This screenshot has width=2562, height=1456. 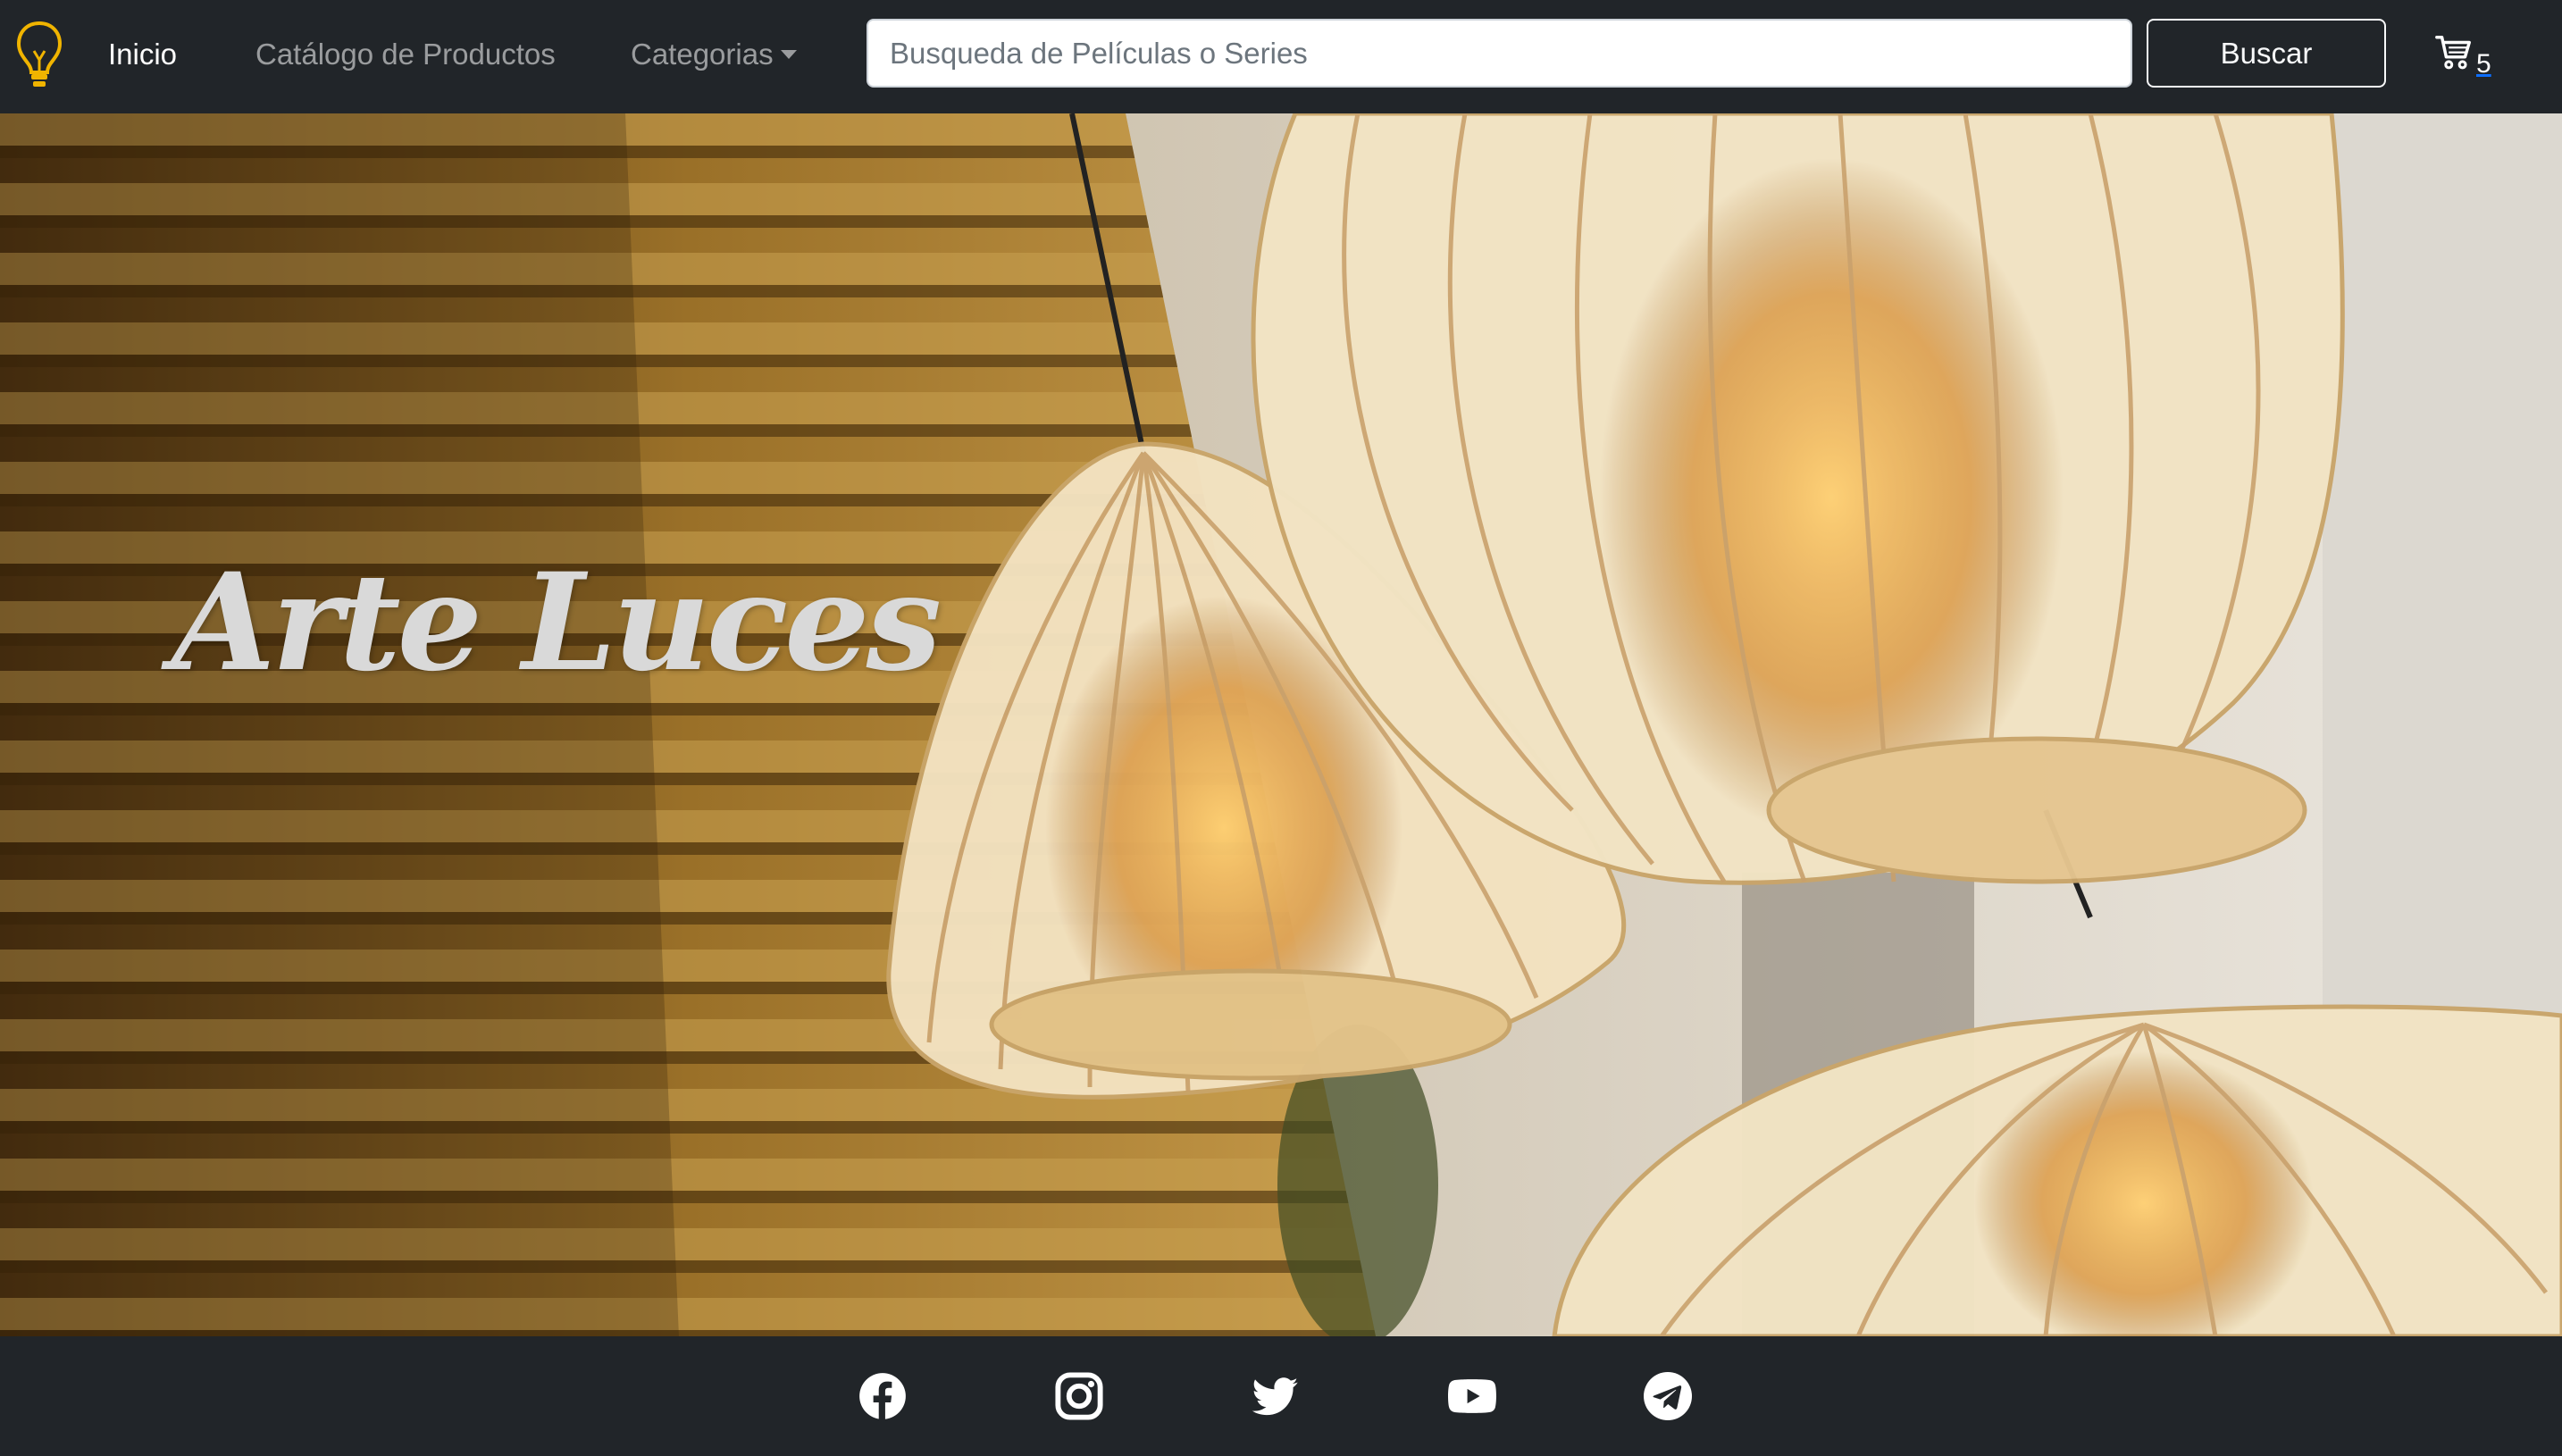 I want to click on lightbulb-icon, so click(x=39, y=54).